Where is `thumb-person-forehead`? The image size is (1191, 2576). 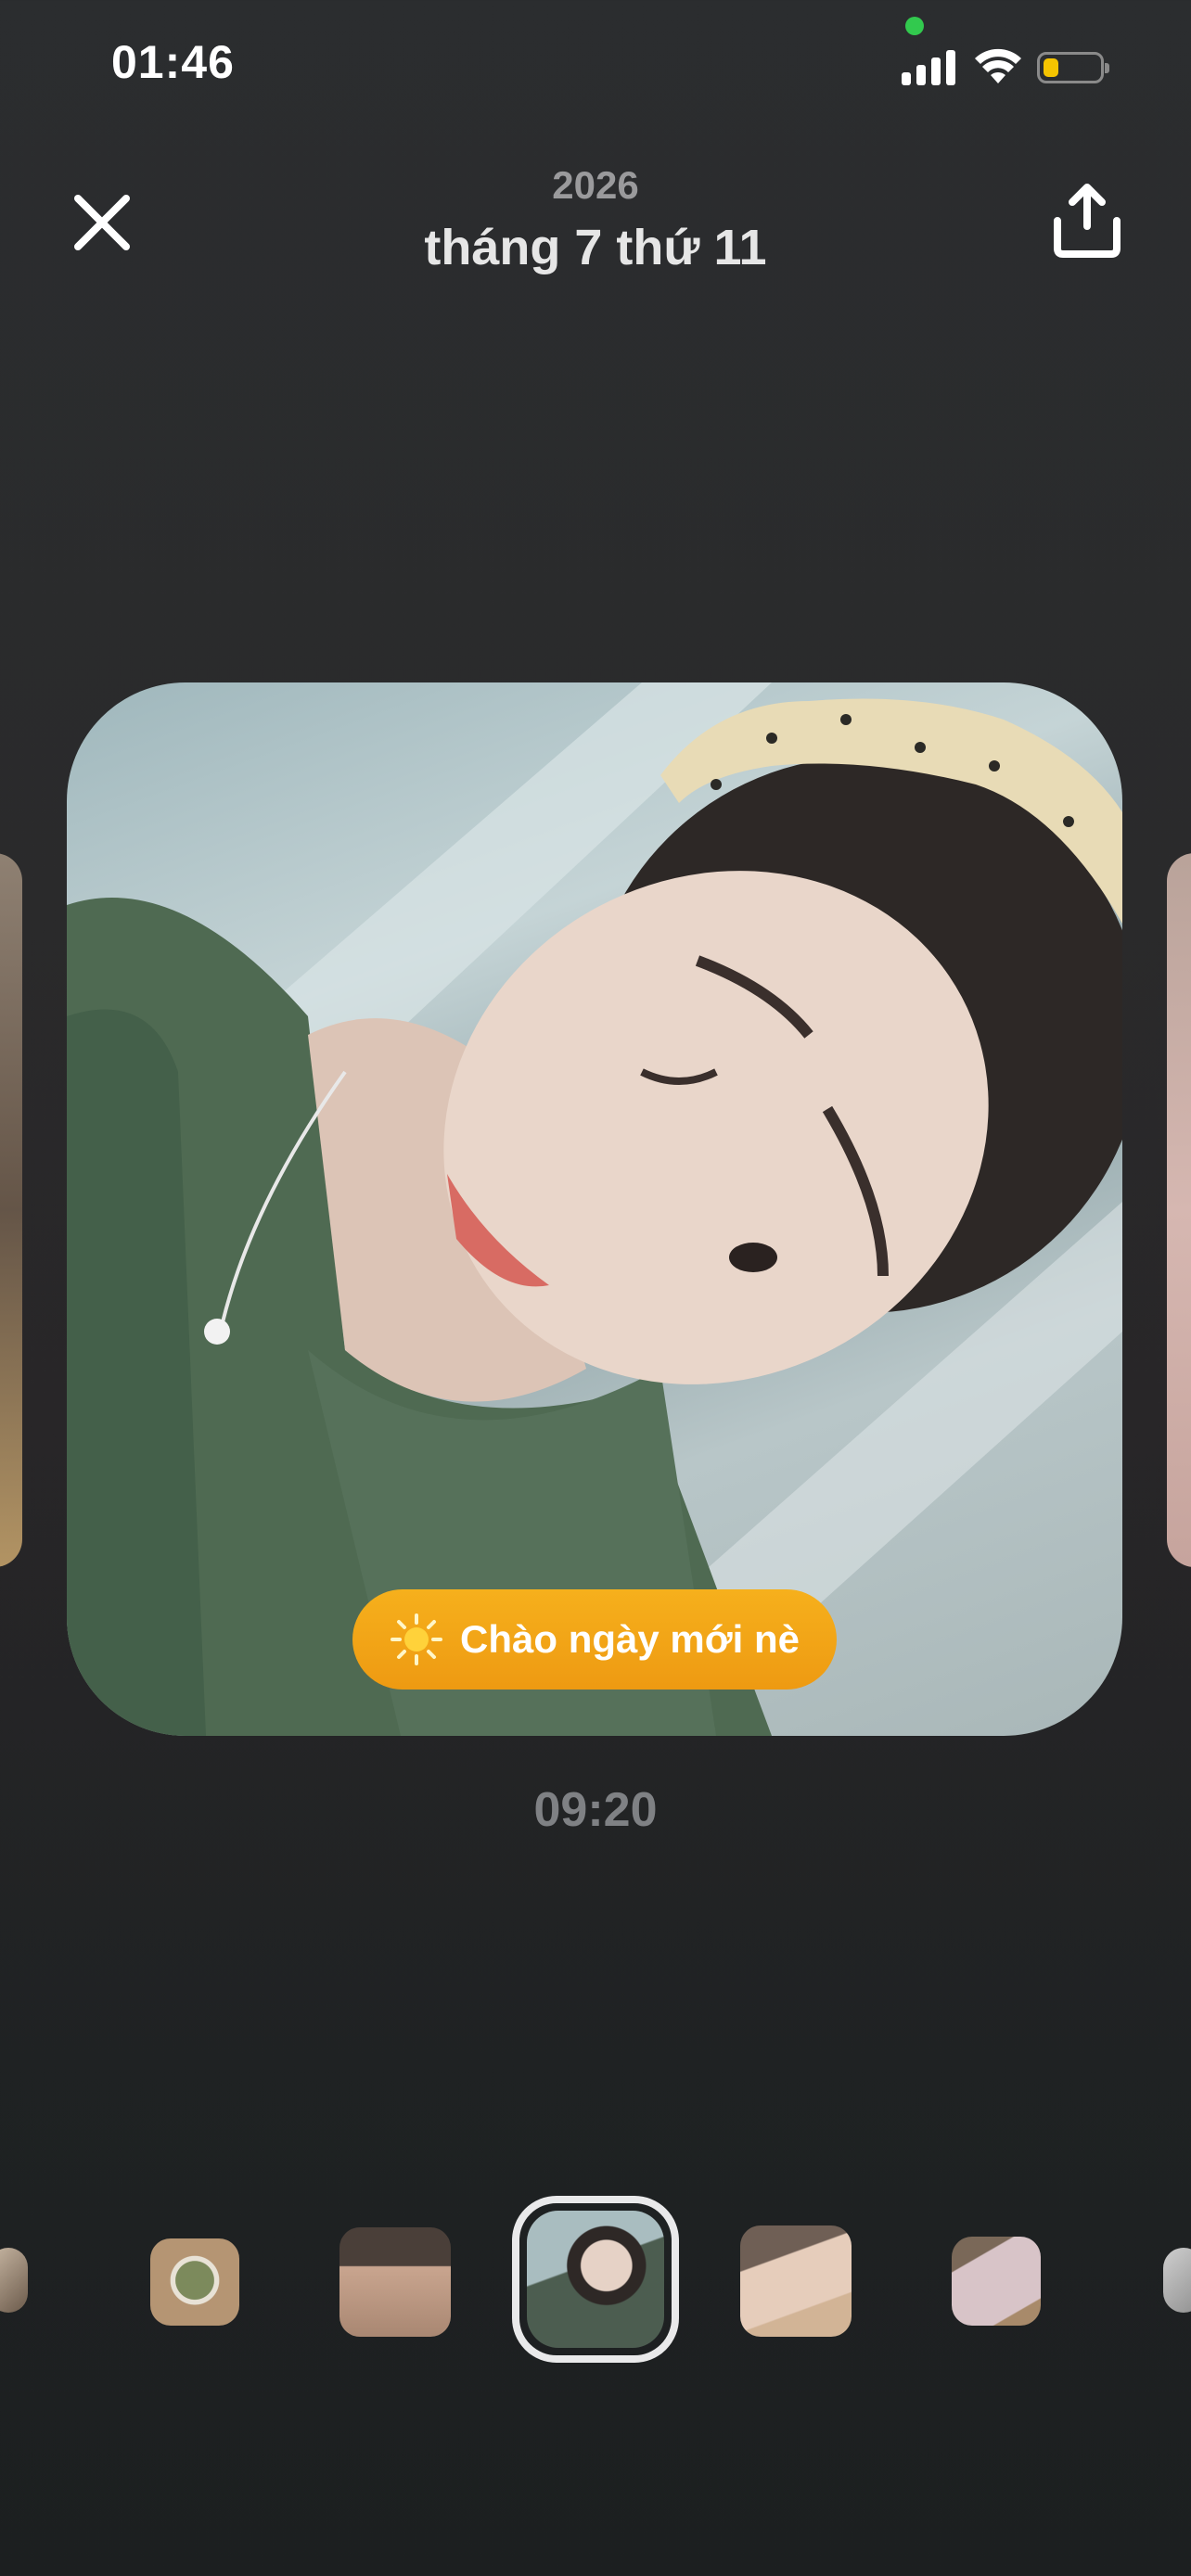
thumb-person-forehead is located at coordinates (395, 2282).